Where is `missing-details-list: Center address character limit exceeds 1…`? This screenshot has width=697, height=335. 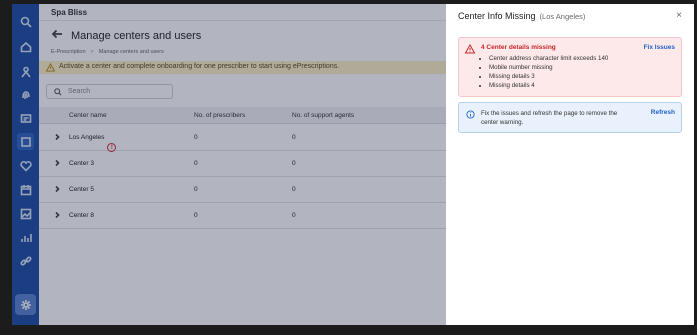
missing-details-list: Center address character limit exceeds 1… is located at coordinates (548, 72).